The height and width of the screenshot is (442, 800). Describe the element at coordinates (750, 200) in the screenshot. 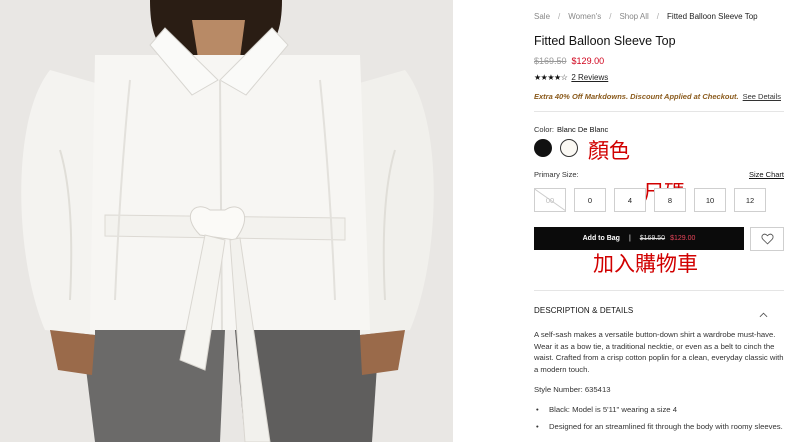

I see `size-option-12: 12` at that location.